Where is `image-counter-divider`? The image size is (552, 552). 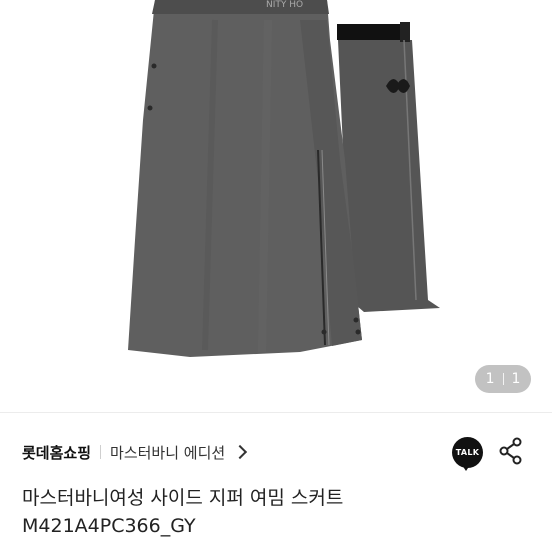 image-counter-divider is located at coordinates (503, 379).